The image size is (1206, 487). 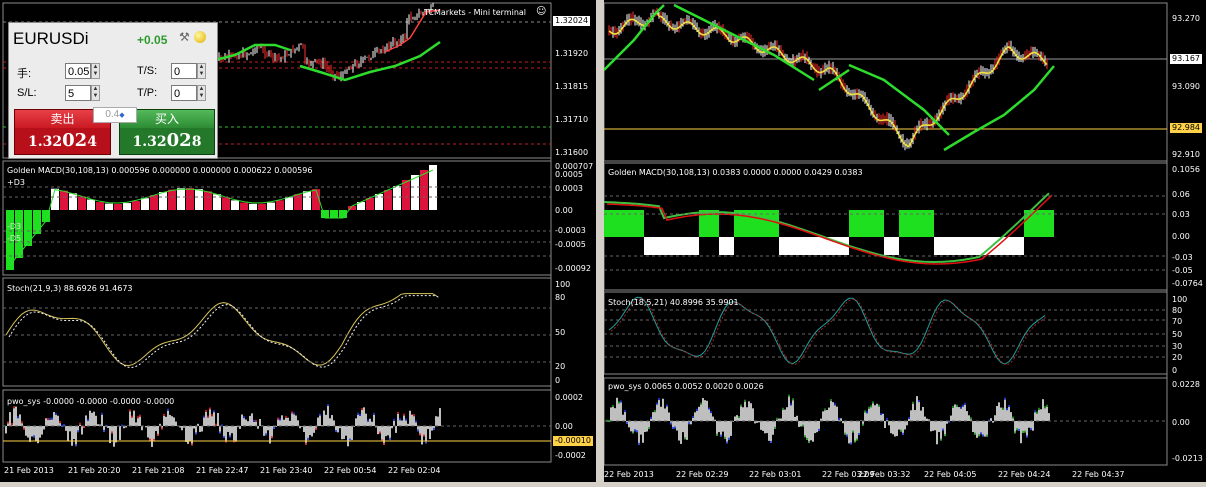 What do you see at coordinates (564, 210) in the screenshot?
I see `macd-axis-label: 0.00` at bounding box center [564, 210].